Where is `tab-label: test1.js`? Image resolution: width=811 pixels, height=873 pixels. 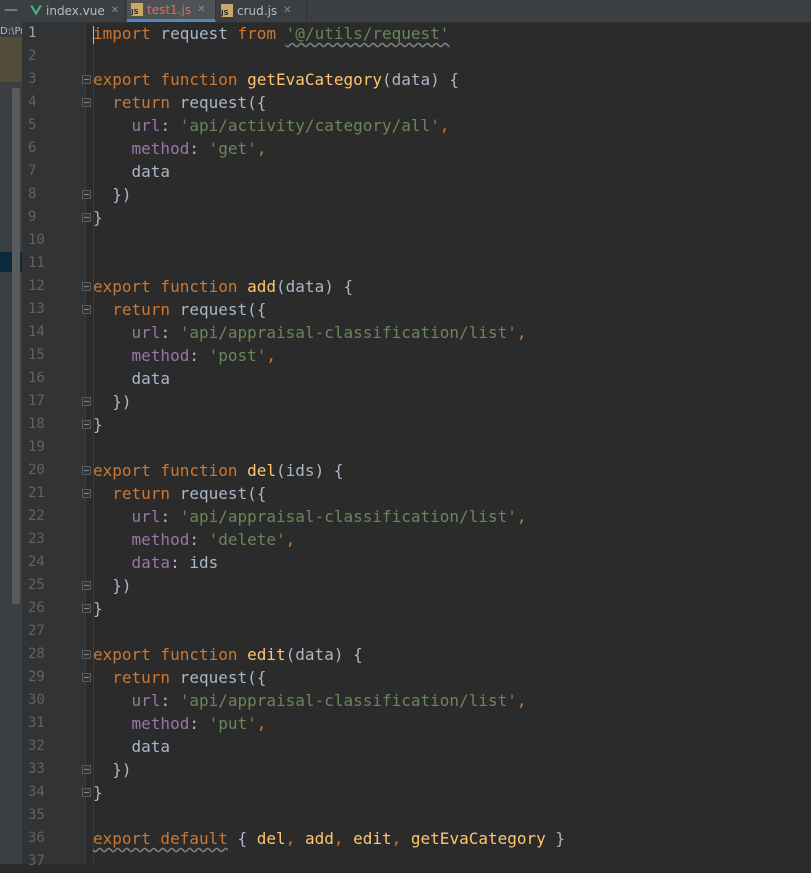
tab-label: test1.js is located at coordinates (169, 9).